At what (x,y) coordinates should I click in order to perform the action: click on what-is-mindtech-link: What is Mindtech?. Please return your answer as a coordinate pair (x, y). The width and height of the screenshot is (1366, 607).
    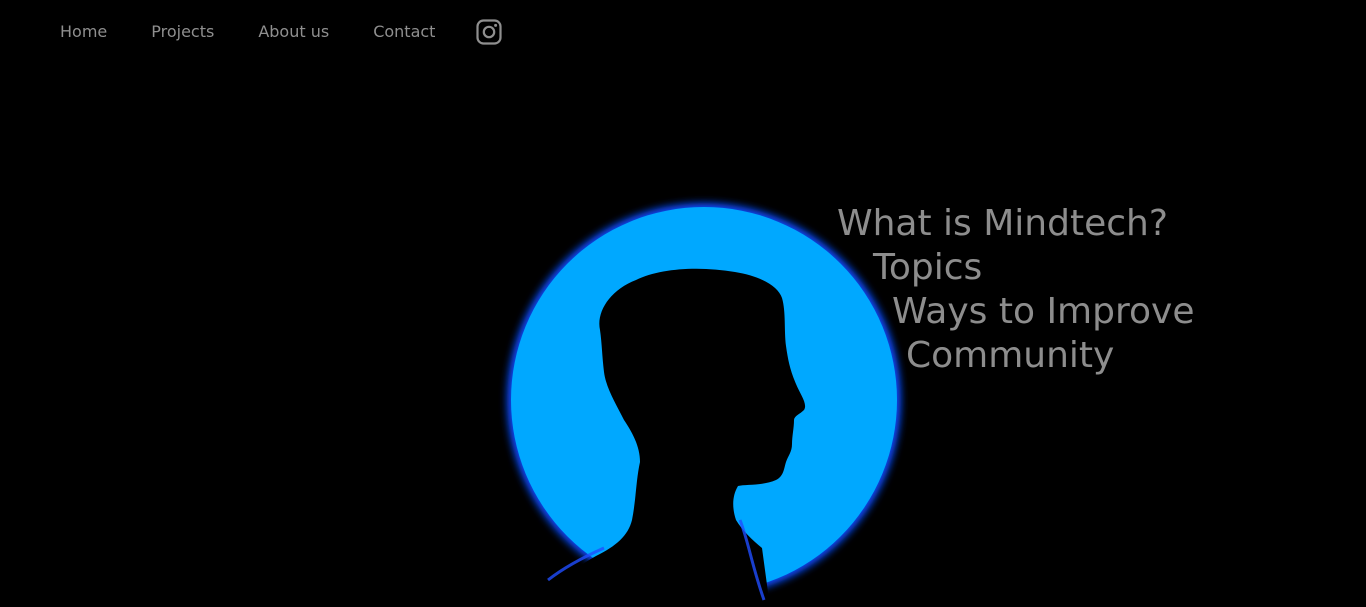
    Looking at the image, I should click on (1002, 224).